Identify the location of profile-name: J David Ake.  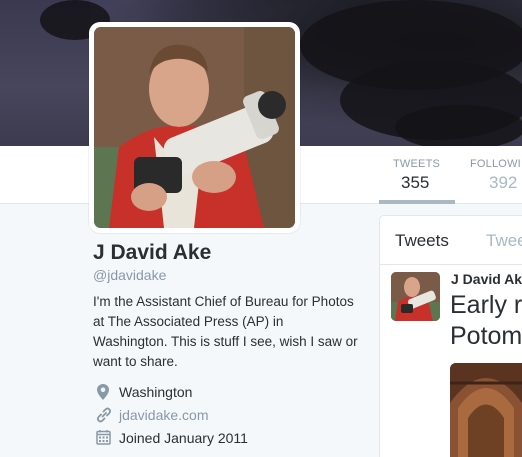
(228, 253).